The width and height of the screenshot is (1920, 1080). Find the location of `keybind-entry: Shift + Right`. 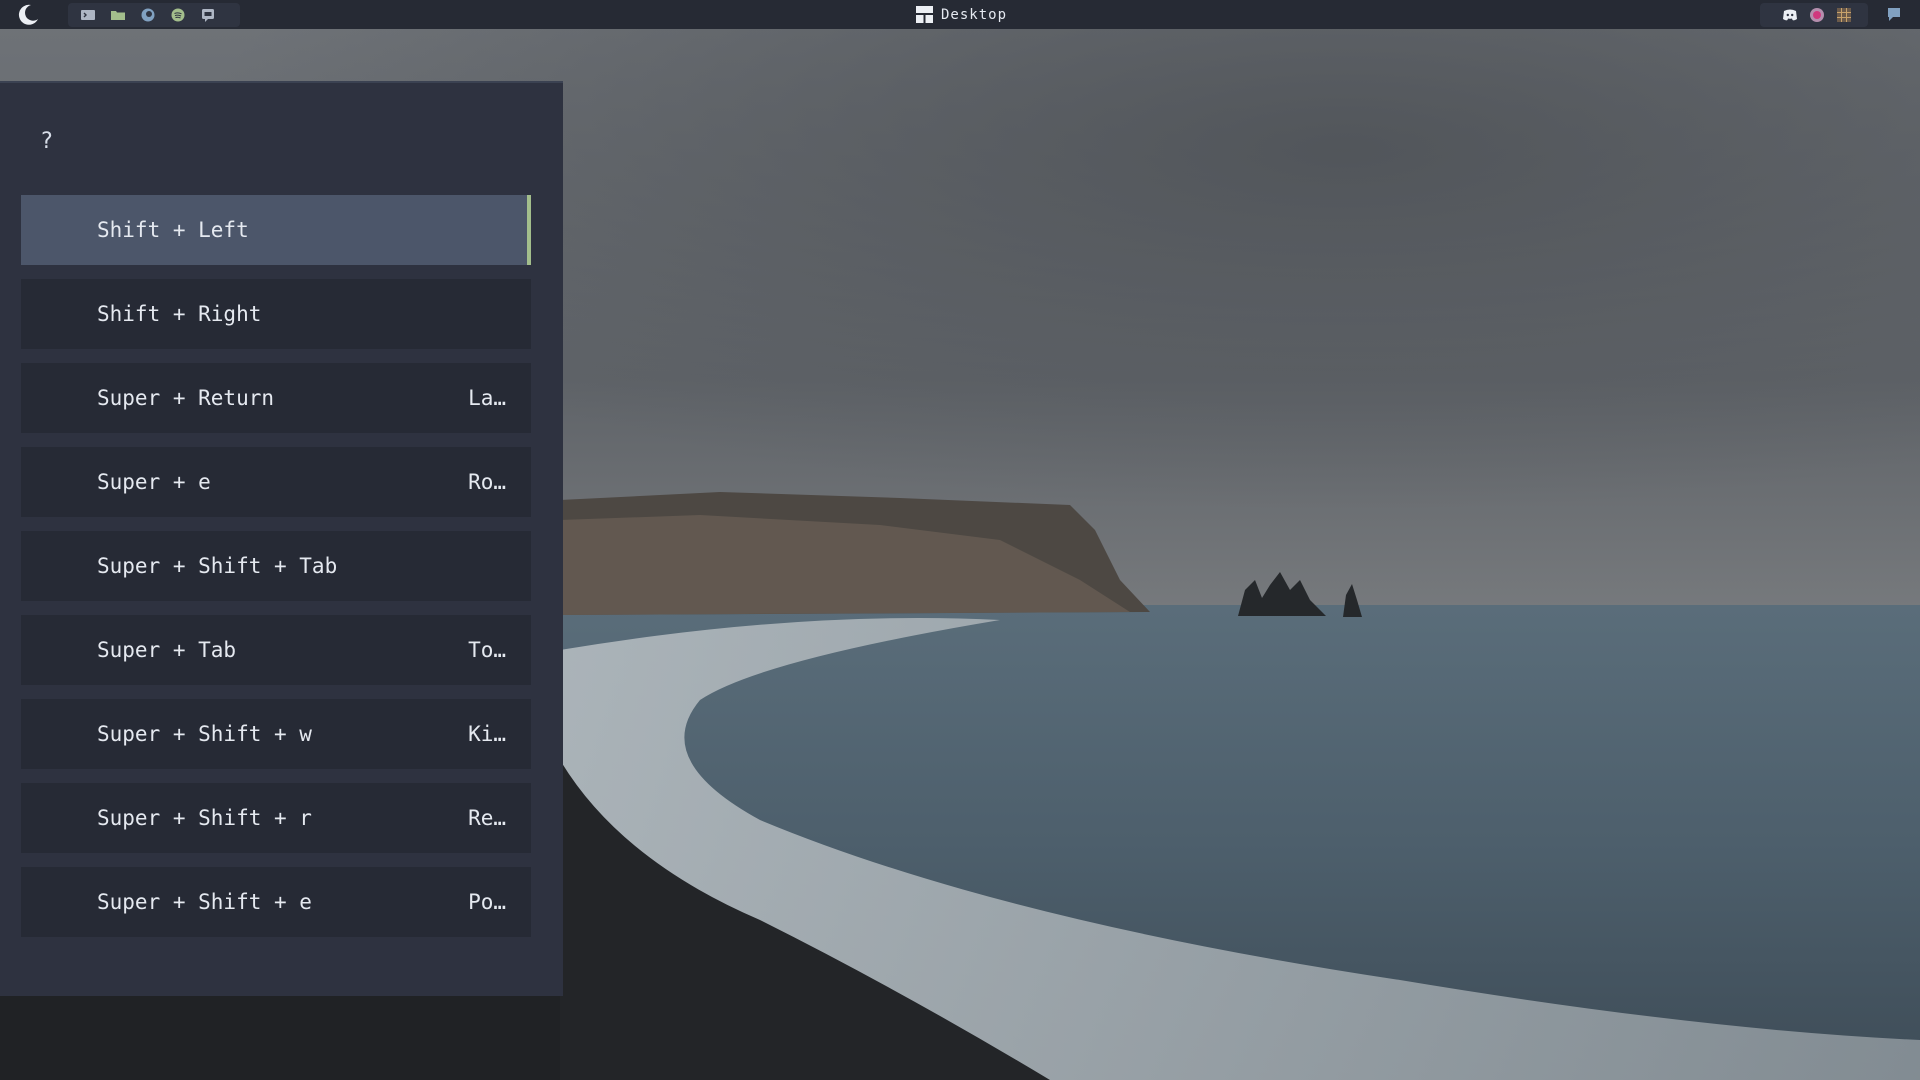

keybind-entry: Shift + Right is located at coordinates (276, 314).